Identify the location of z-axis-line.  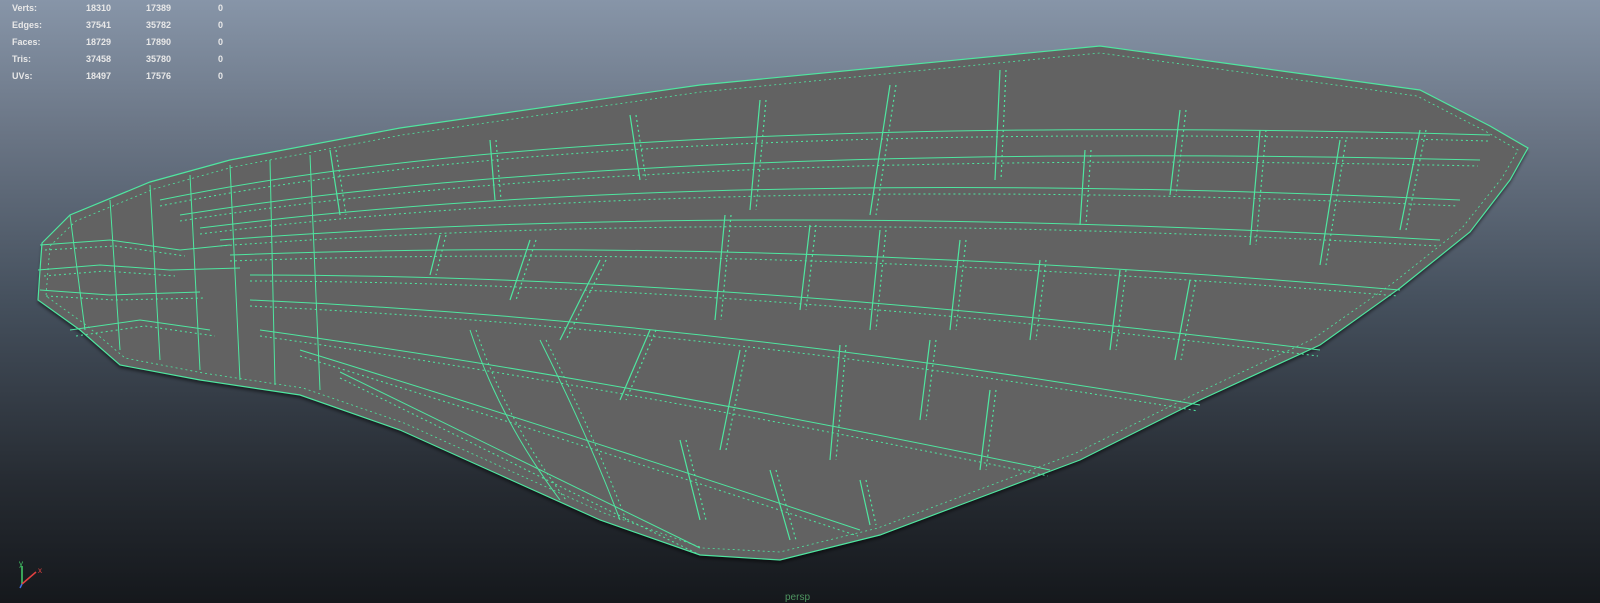
(21, 586).